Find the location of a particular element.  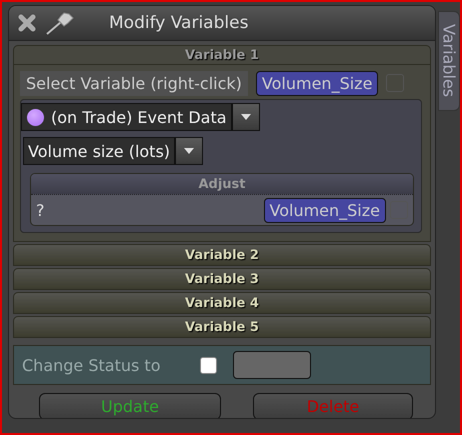

dropdown-field: (on Trade) Event Data is located at coordinates (126, 117).